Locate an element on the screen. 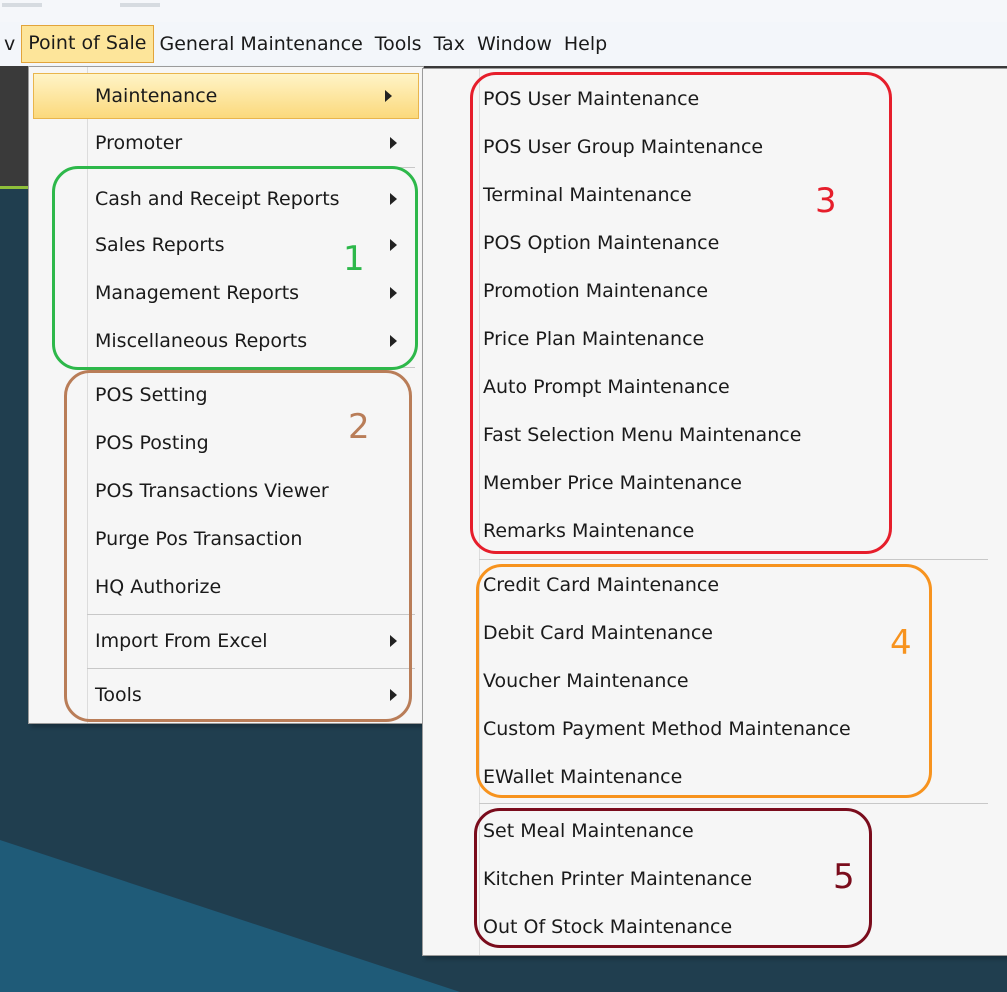 The width and height of the screenshot is (1007, 992). menu-tax: Tax is located at coordinates (449, 44).